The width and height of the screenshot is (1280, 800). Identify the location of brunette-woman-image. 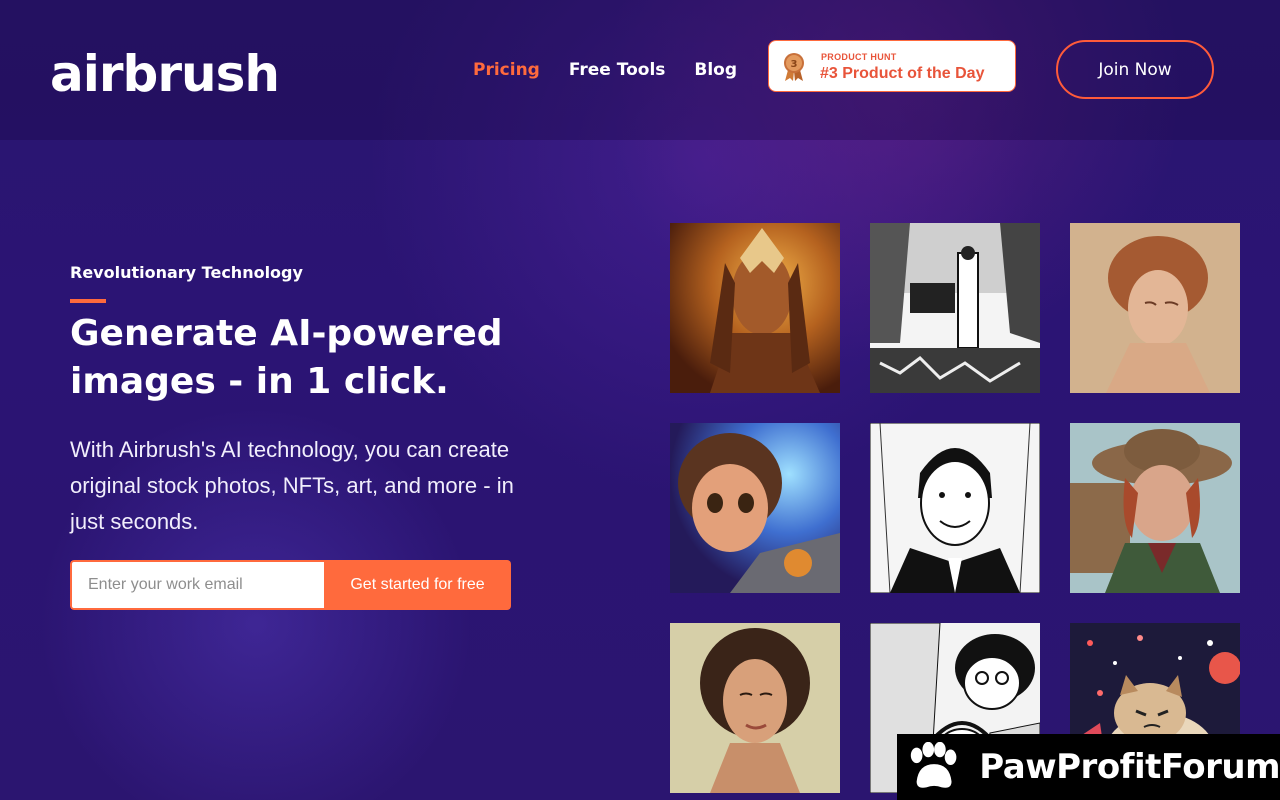
(755, 708).